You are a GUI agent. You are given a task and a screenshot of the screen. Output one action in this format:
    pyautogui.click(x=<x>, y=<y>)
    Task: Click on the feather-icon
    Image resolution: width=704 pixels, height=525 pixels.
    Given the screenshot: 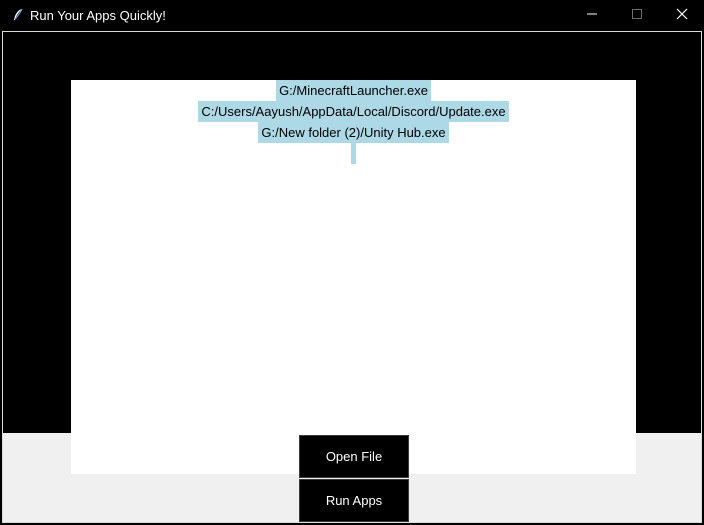 What is the action you would take?
    pyautogui.click(x=18, y=15)
    